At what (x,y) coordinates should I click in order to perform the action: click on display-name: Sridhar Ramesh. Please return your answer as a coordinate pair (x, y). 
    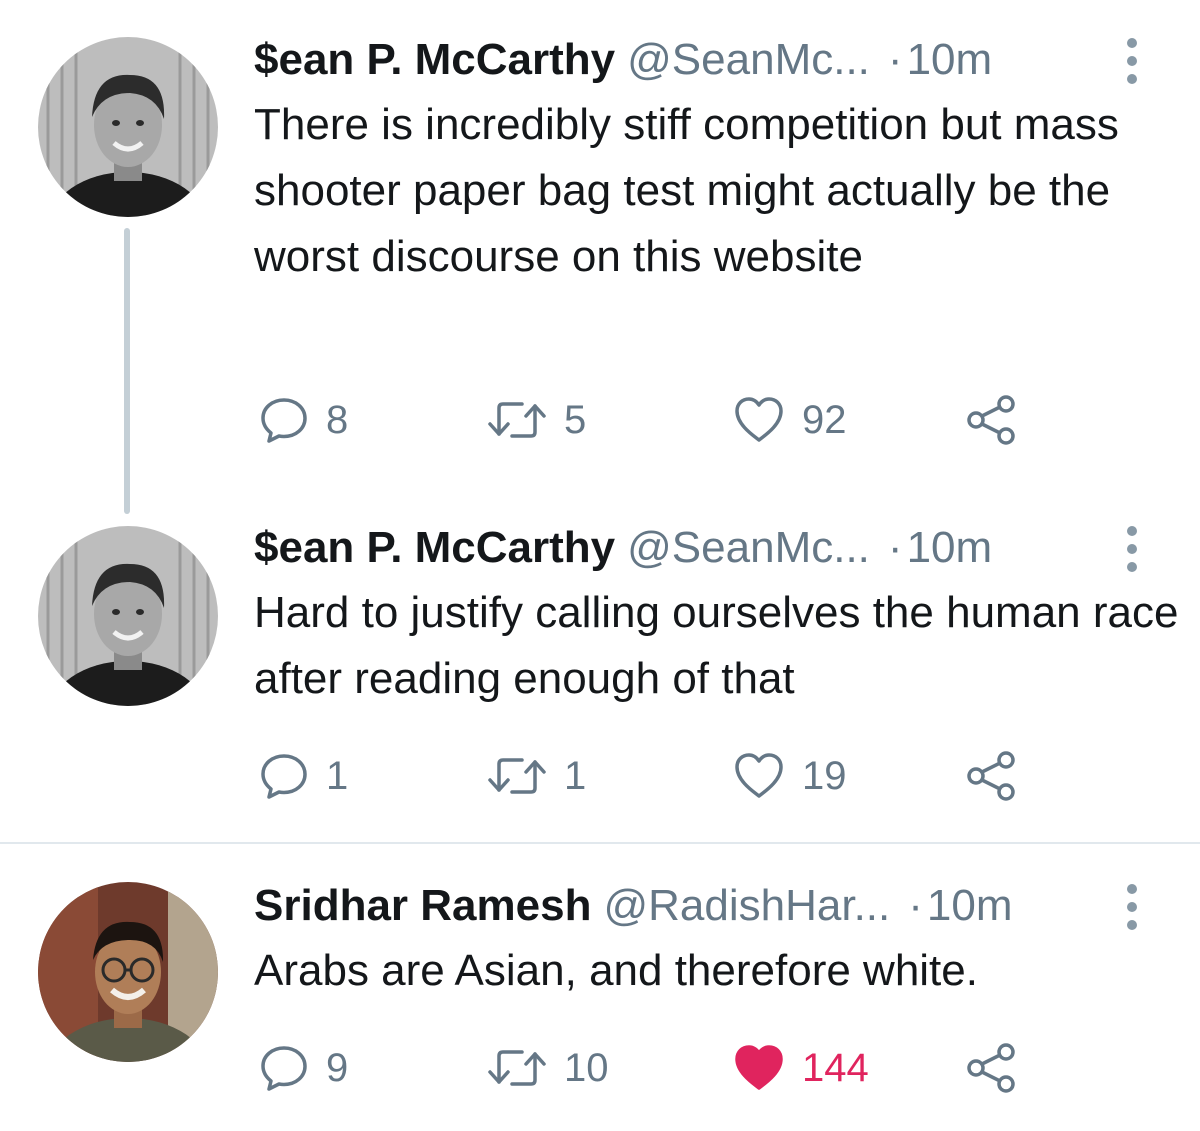
    Looking at the image, I should click on (422, 905).